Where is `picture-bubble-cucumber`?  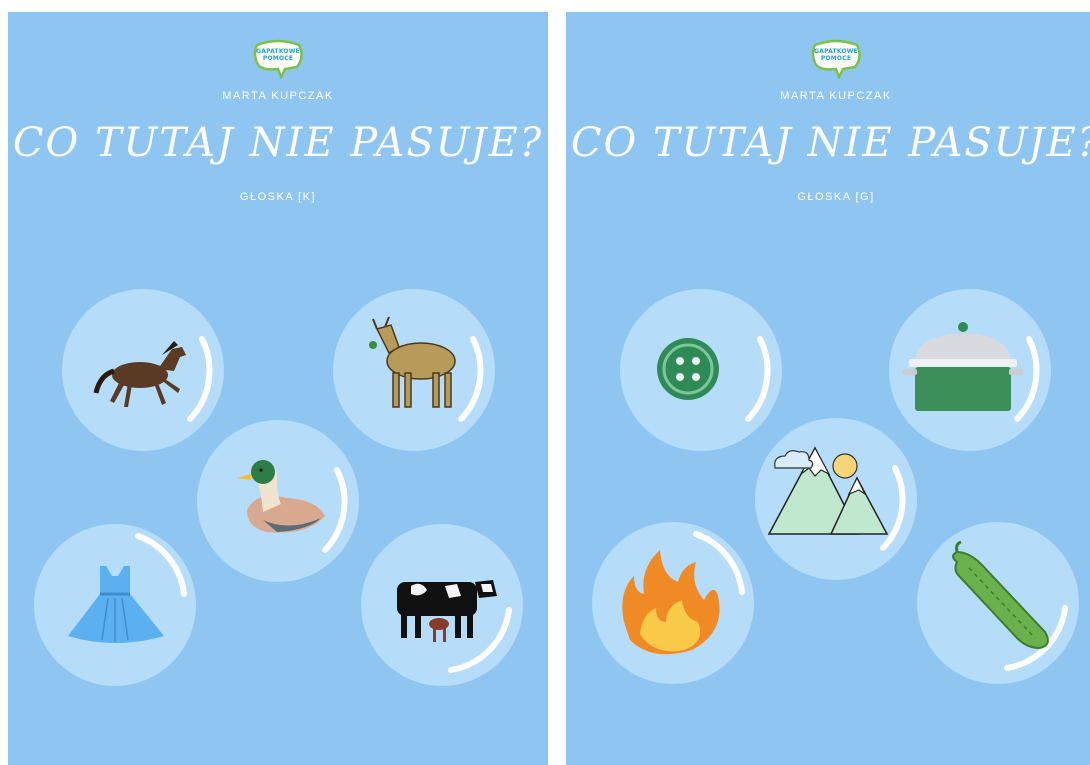 picture-bubble-cucumber is located at coordinates (998, 603).